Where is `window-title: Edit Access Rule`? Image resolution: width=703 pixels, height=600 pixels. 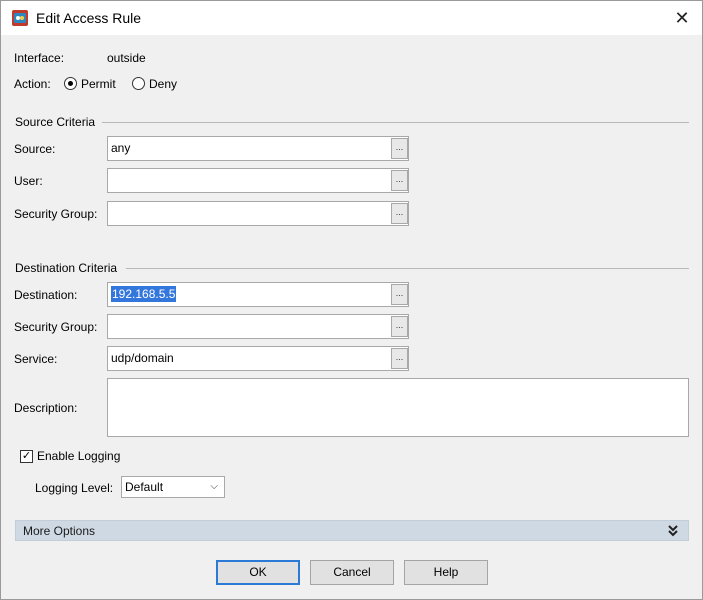 window-title: Edit Access Rule is located at coordinates (89, 18).